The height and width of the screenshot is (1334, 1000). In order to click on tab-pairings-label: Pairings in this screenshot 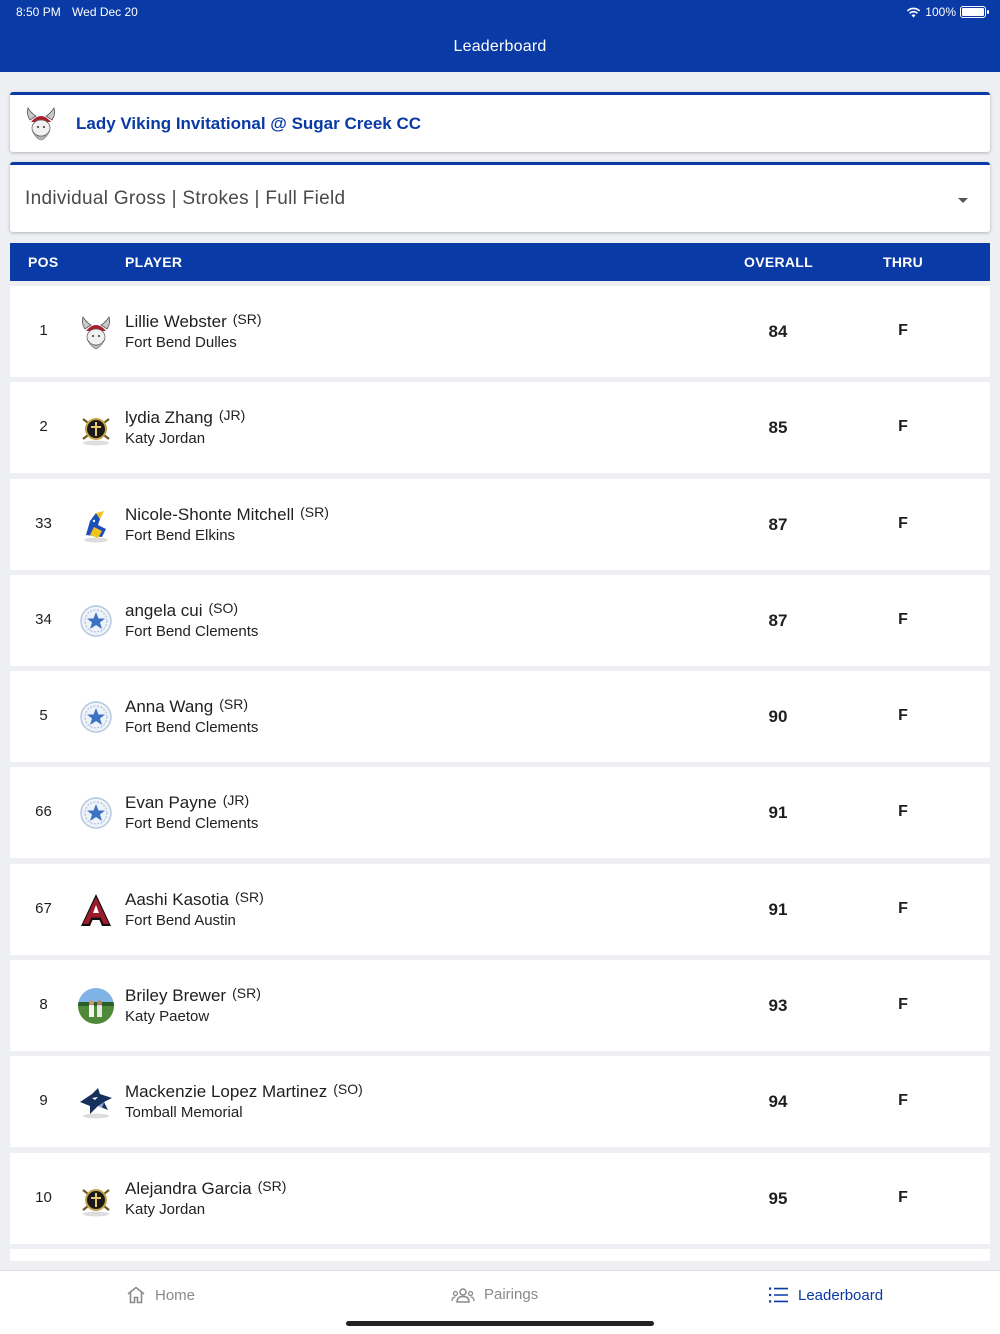, I will do `click(511, 1294)`.